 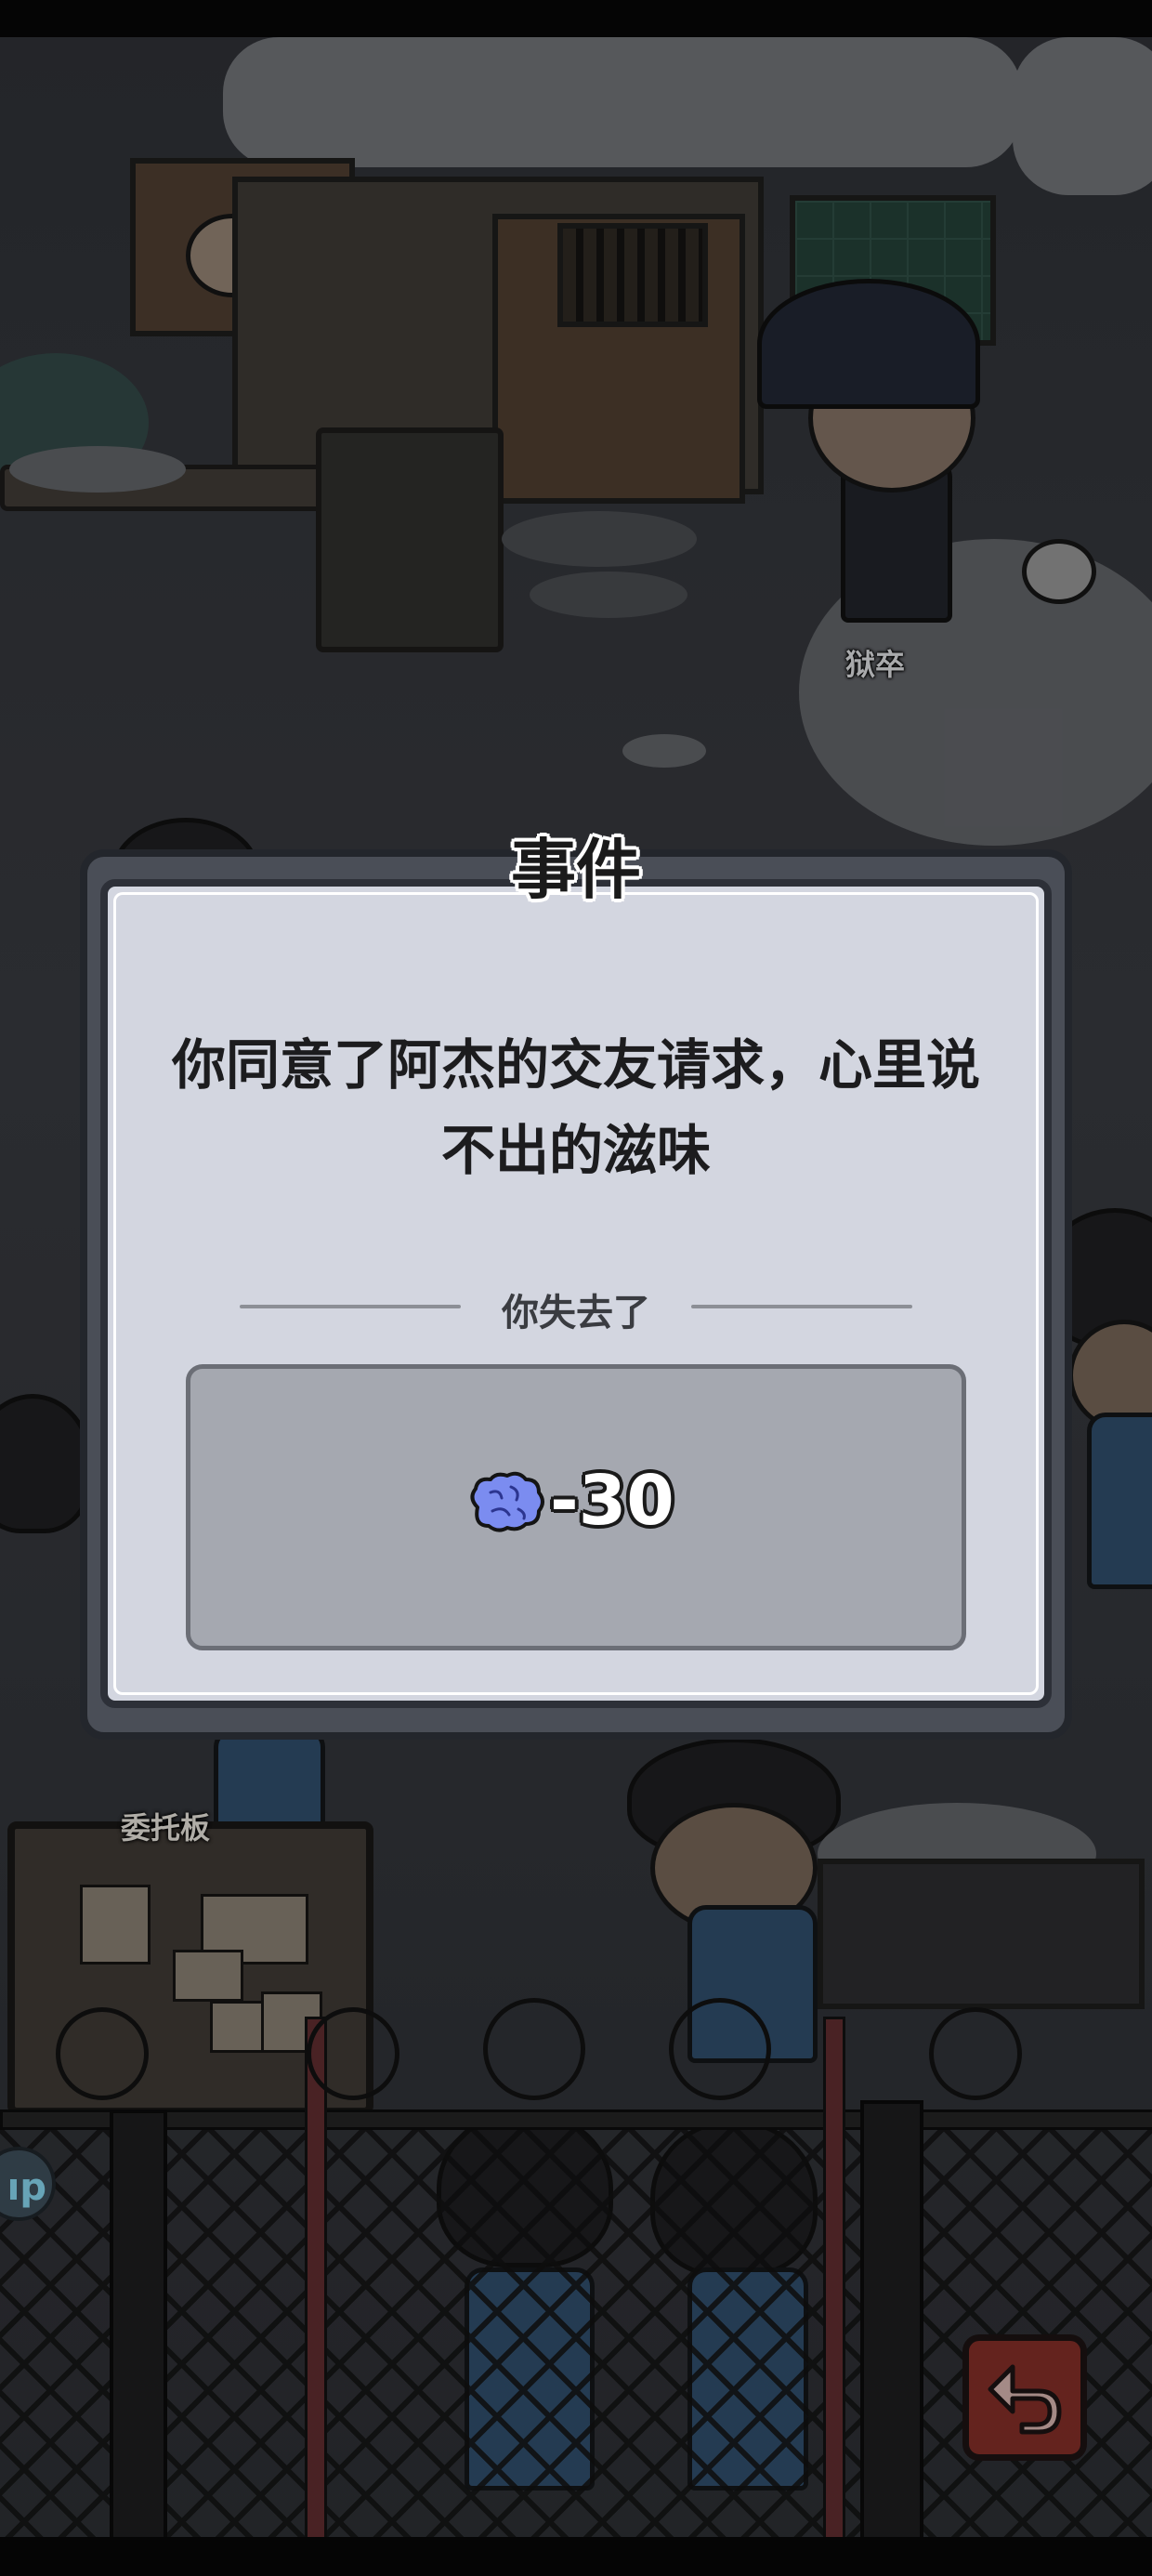 What do you see at coordinates (350, 1306) in the screenshot?
I see `divider-left` at bounding box center [350, 1306].